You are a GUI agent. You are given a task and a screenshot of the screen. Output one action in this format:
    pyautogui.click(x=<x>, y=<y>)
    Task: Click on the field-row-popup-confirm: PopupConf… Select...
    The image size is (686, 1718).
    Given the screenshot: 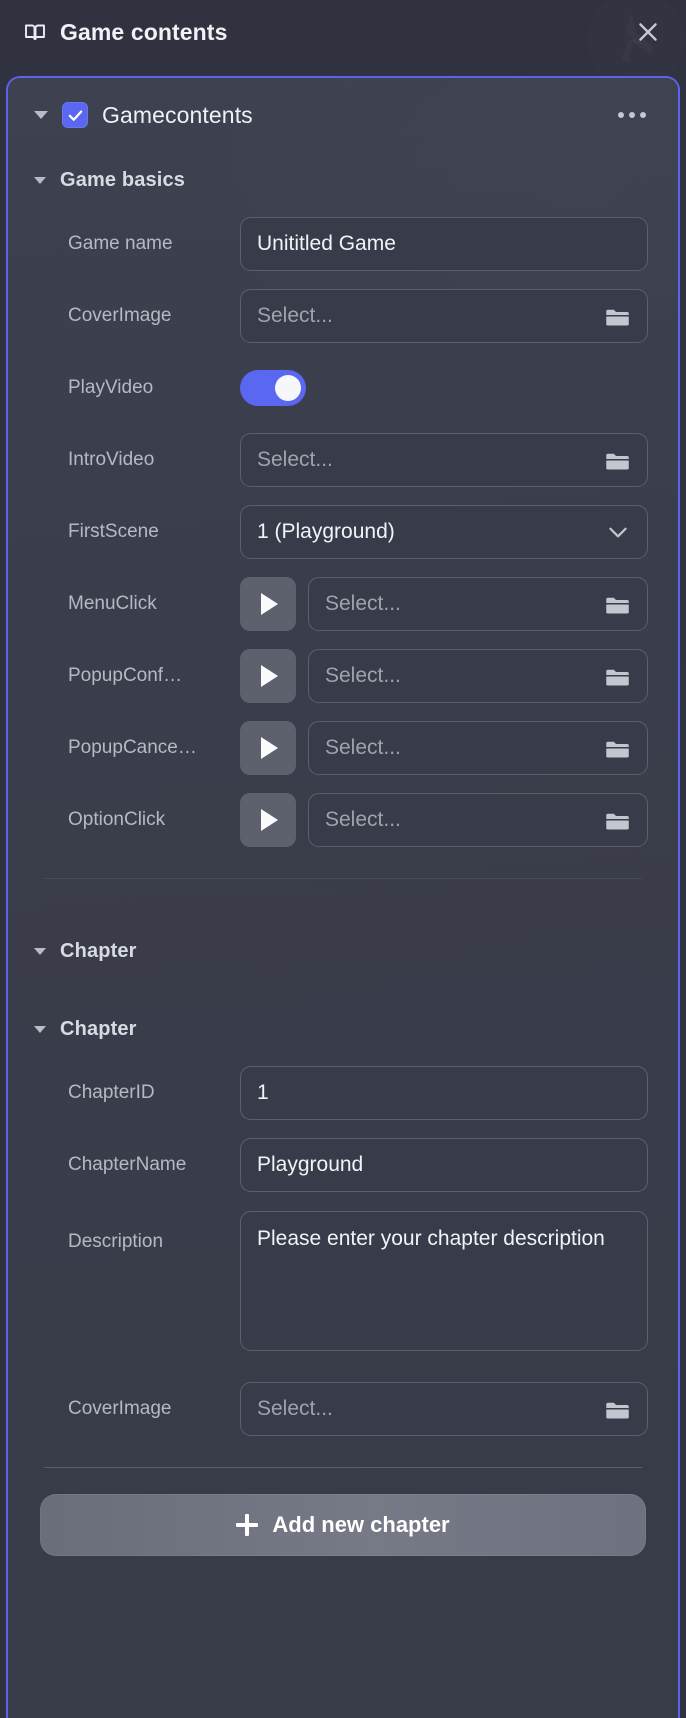 What is the action you would take?
    pyautogui.click(x=328, y=676)
    